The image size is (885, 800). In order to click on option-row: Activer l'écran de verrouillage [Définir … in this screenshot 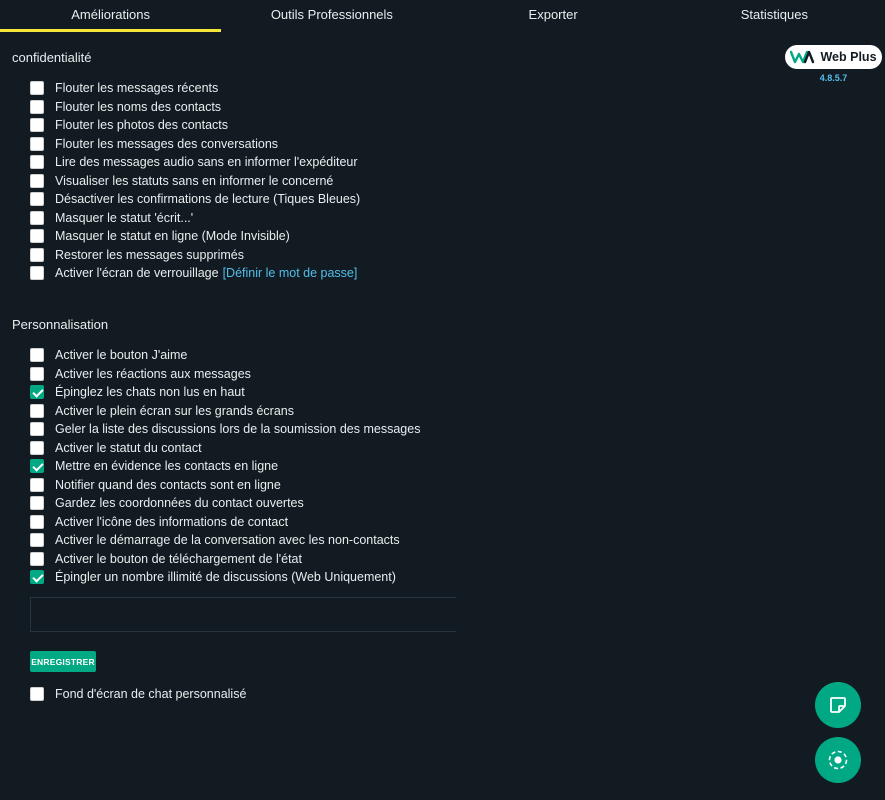, I will do `click(195, 273)`.